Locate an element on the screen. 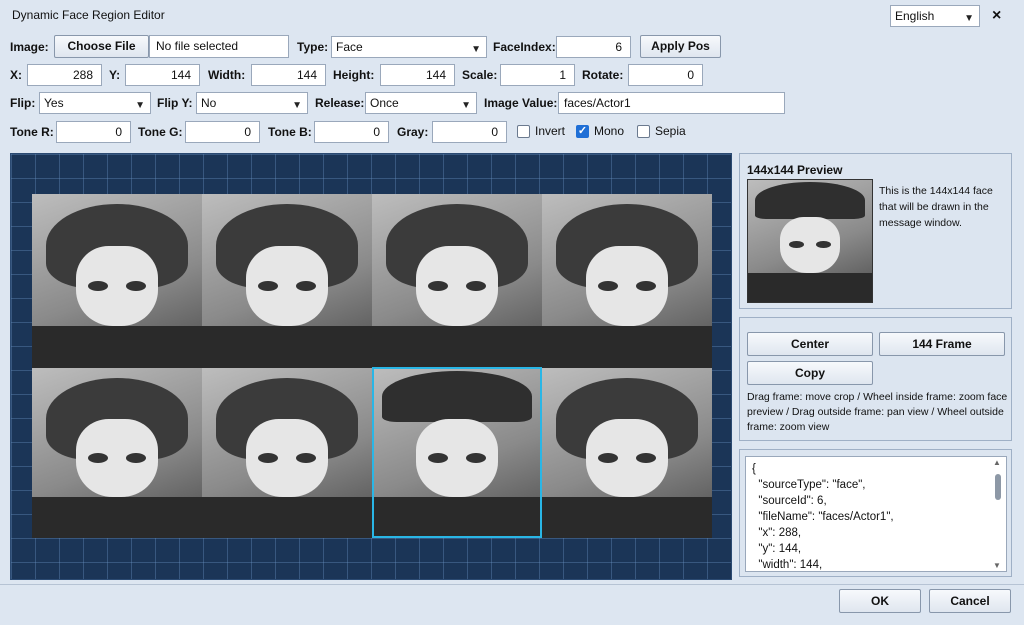  gray-label: Gray: is located at coordinates (413, 132).